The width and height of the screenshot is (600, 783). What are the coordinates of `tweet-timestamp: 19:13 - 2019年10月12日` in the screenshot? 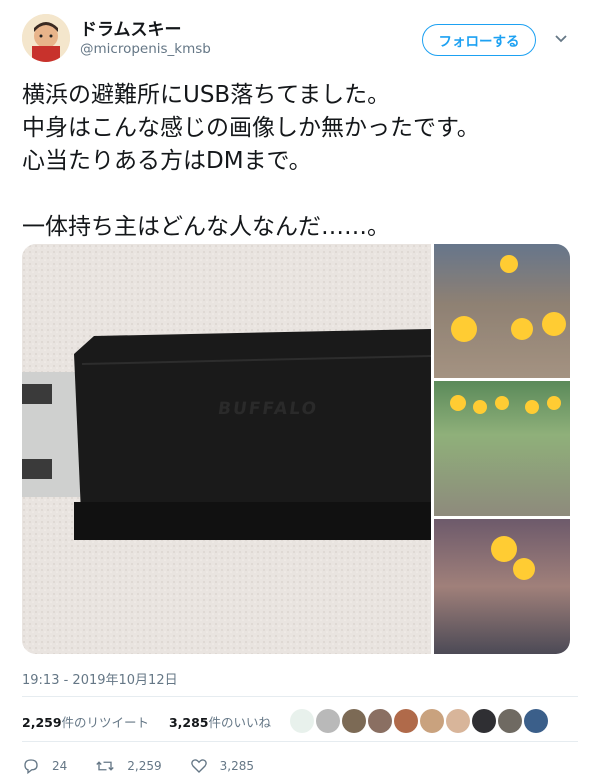 It's located at (100, 678).